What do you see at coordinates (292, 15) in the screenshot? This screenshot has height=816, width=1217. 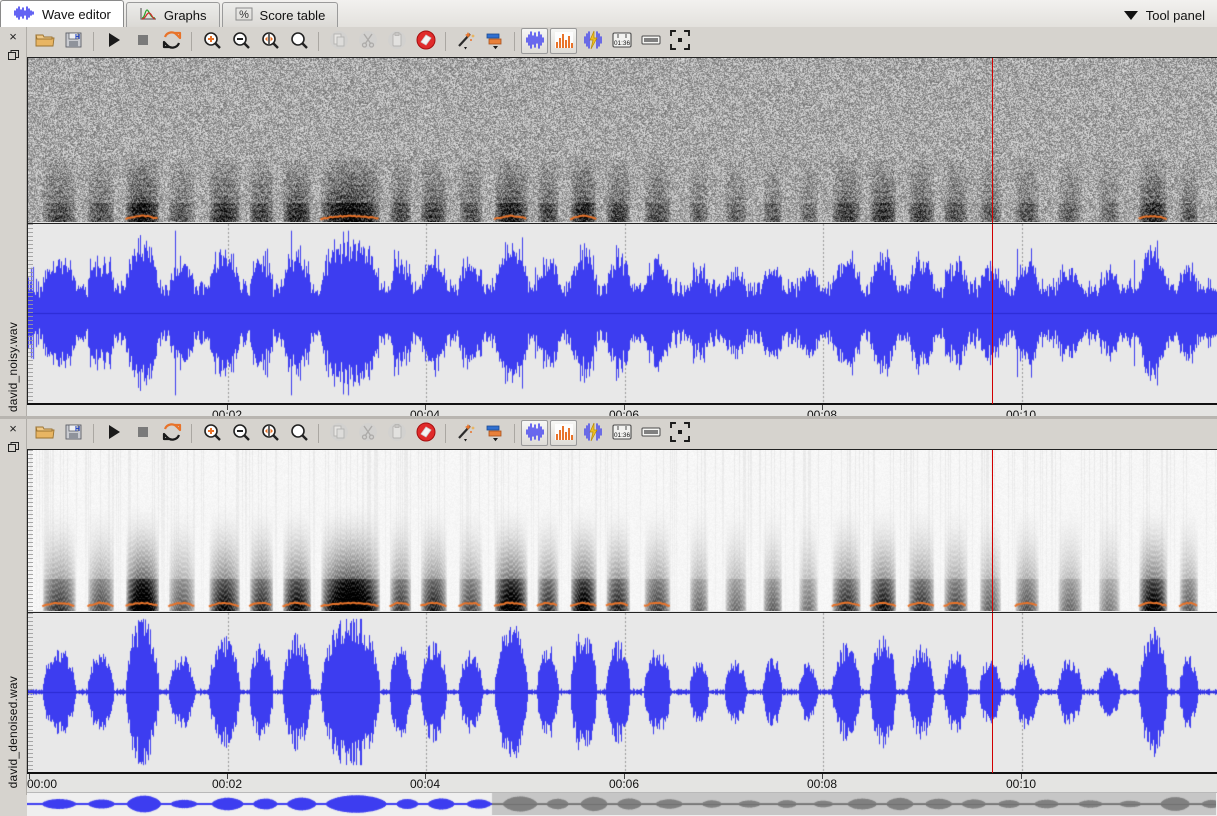 I see `tab-label: Score table` at bounding box center [292, 15].